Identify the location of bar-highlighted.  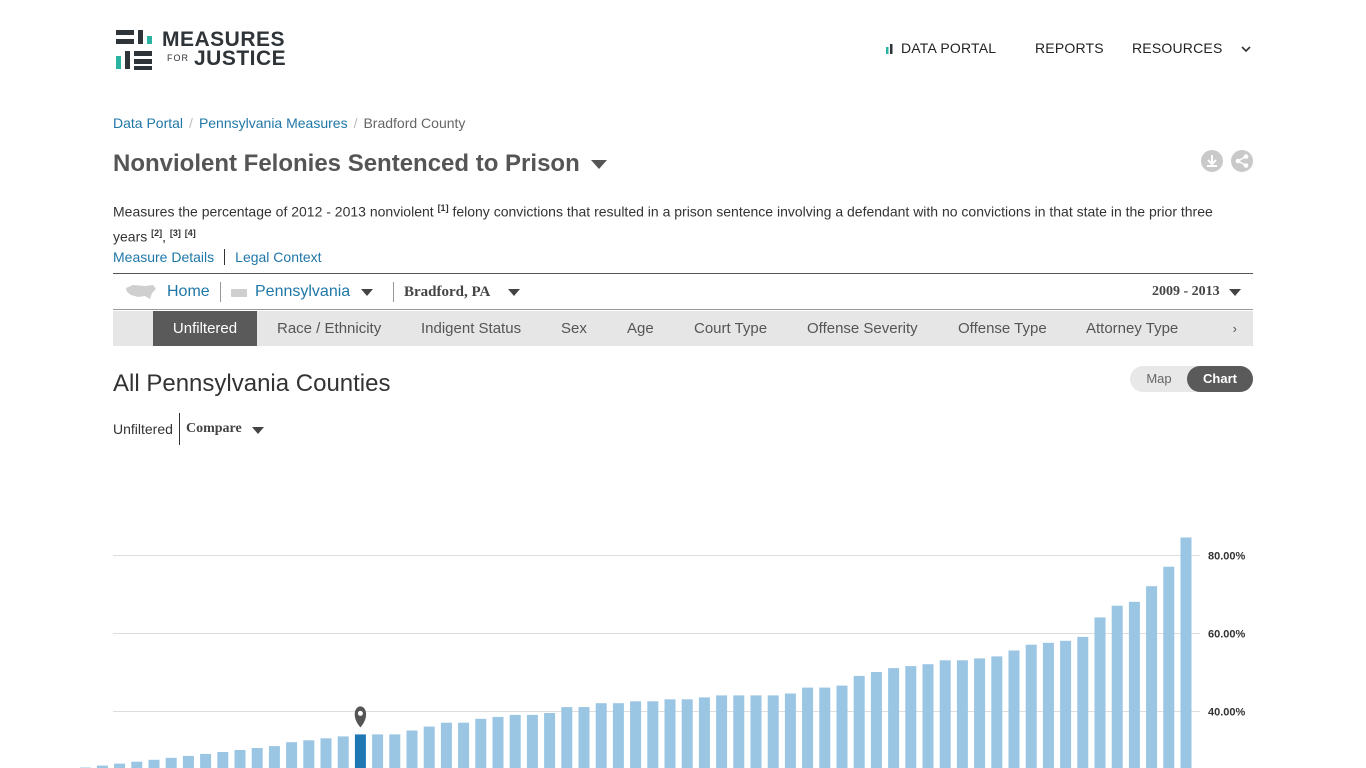
(360, 751).